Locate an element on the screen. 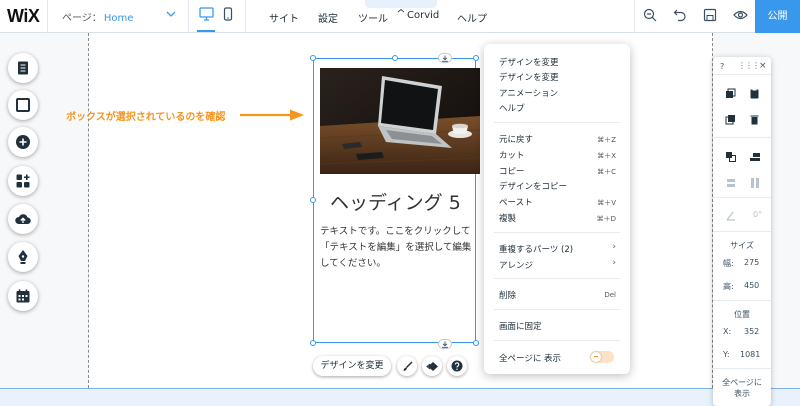 Image resolution: width=800 pixels, height=406 pixels. desktop-selected-indicator is located at coordinates (206, 31).